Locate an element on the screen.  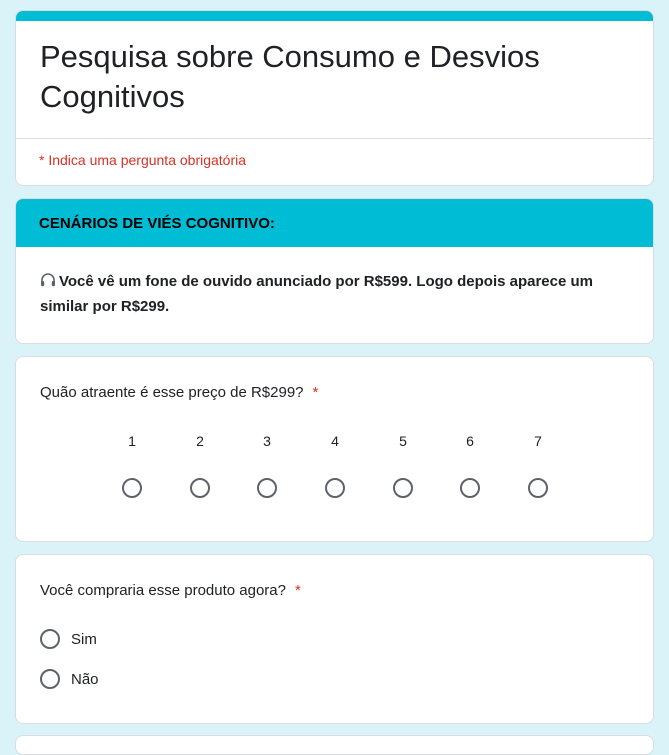
option-label: Sim is located at coordinates (84, 639).